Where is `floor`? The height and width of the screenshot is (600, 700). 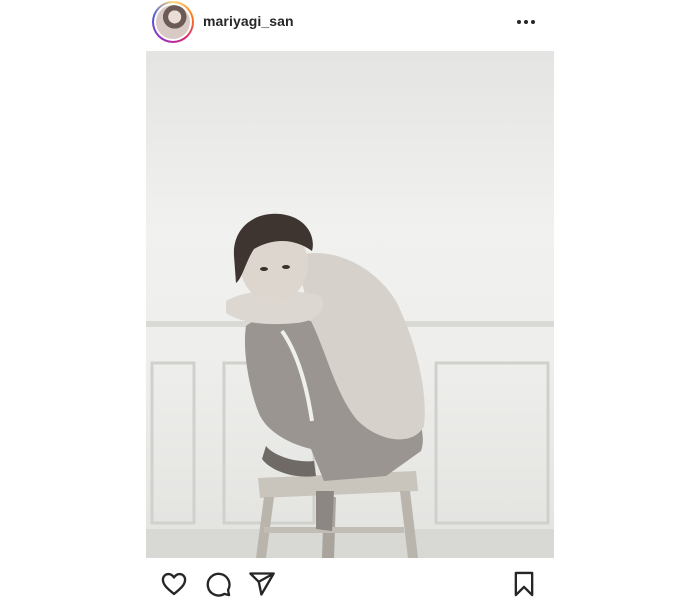 floor is located at coordinates (350, 543).